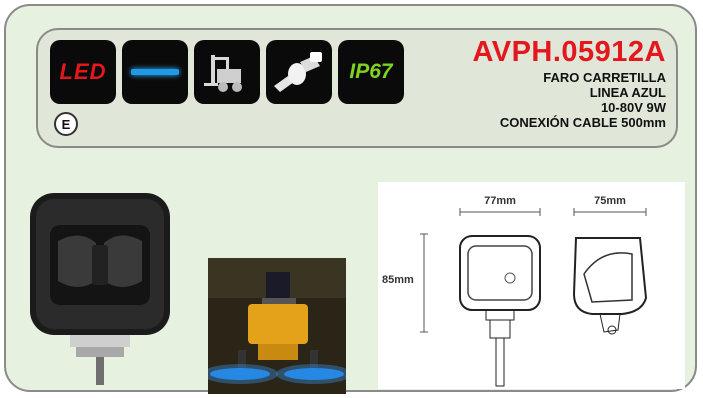 Image resolution: width=703 pixels, height=398 pixels. I want to click on description-line: LINEA AZUL, so click(627, 92).